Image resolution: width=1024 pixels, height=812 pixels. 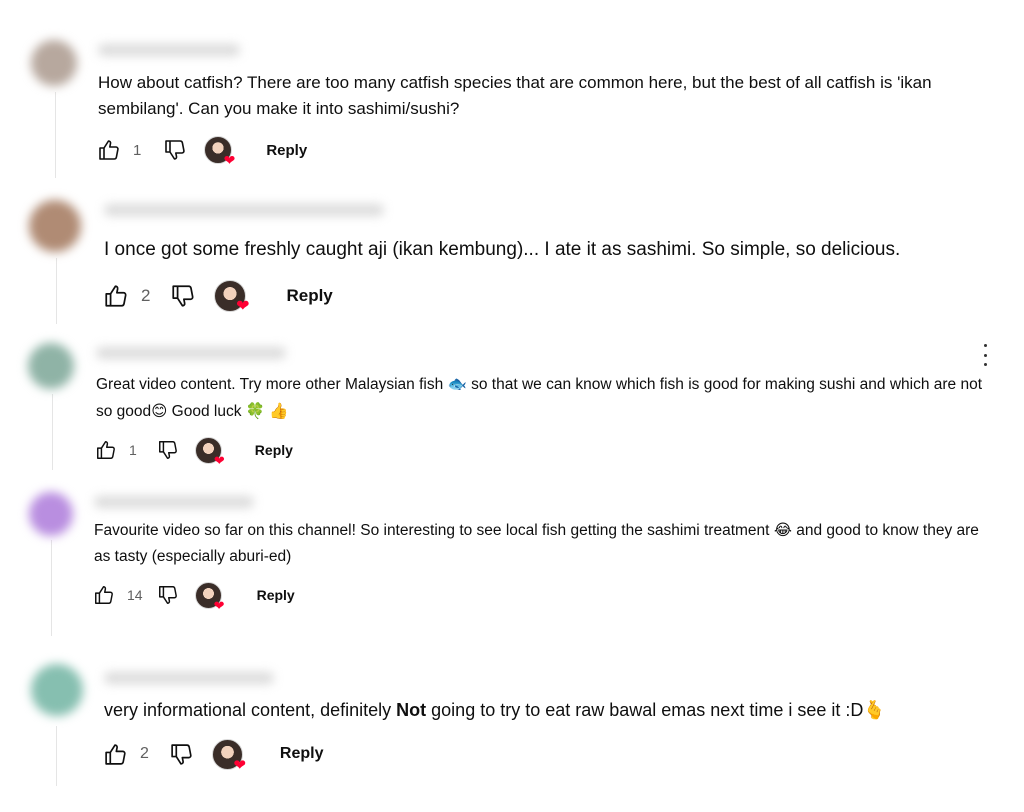 I want to click on laughing-emoji: 😂, so click(x=782, y=530).